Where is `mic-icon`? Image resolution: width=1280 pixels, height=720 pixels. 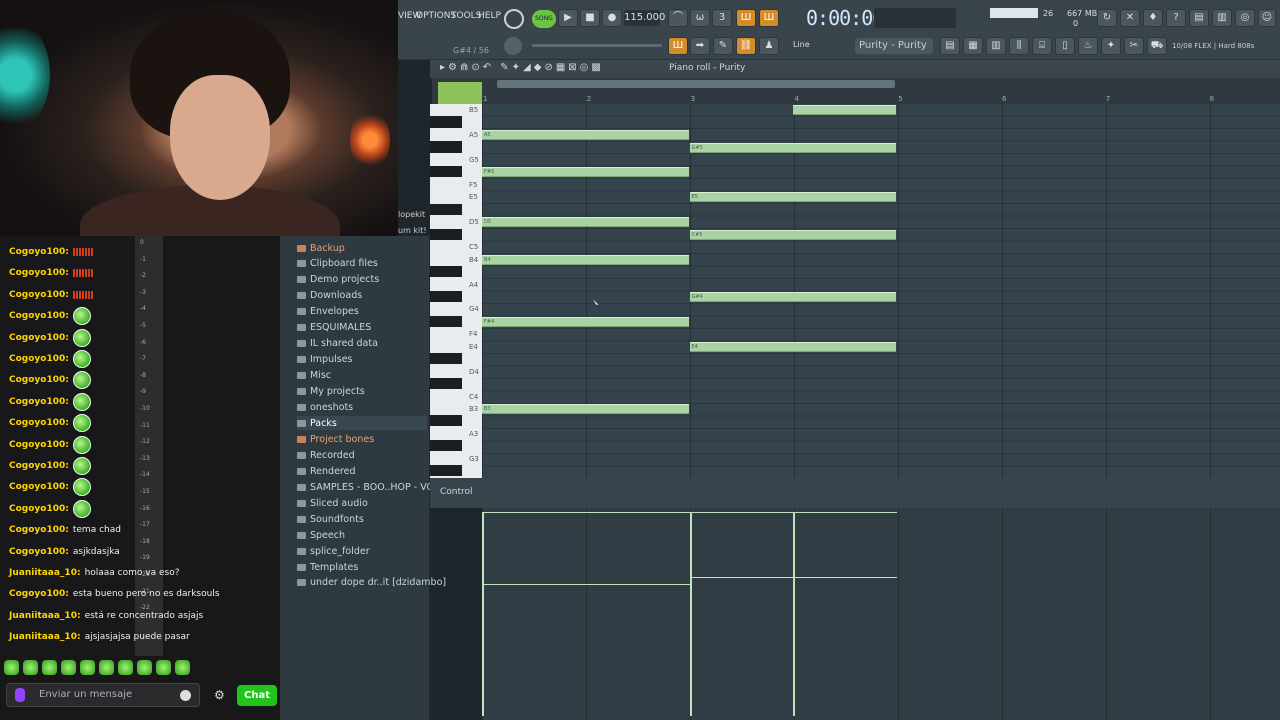
mic-icon is located at coordinates (20, 695).